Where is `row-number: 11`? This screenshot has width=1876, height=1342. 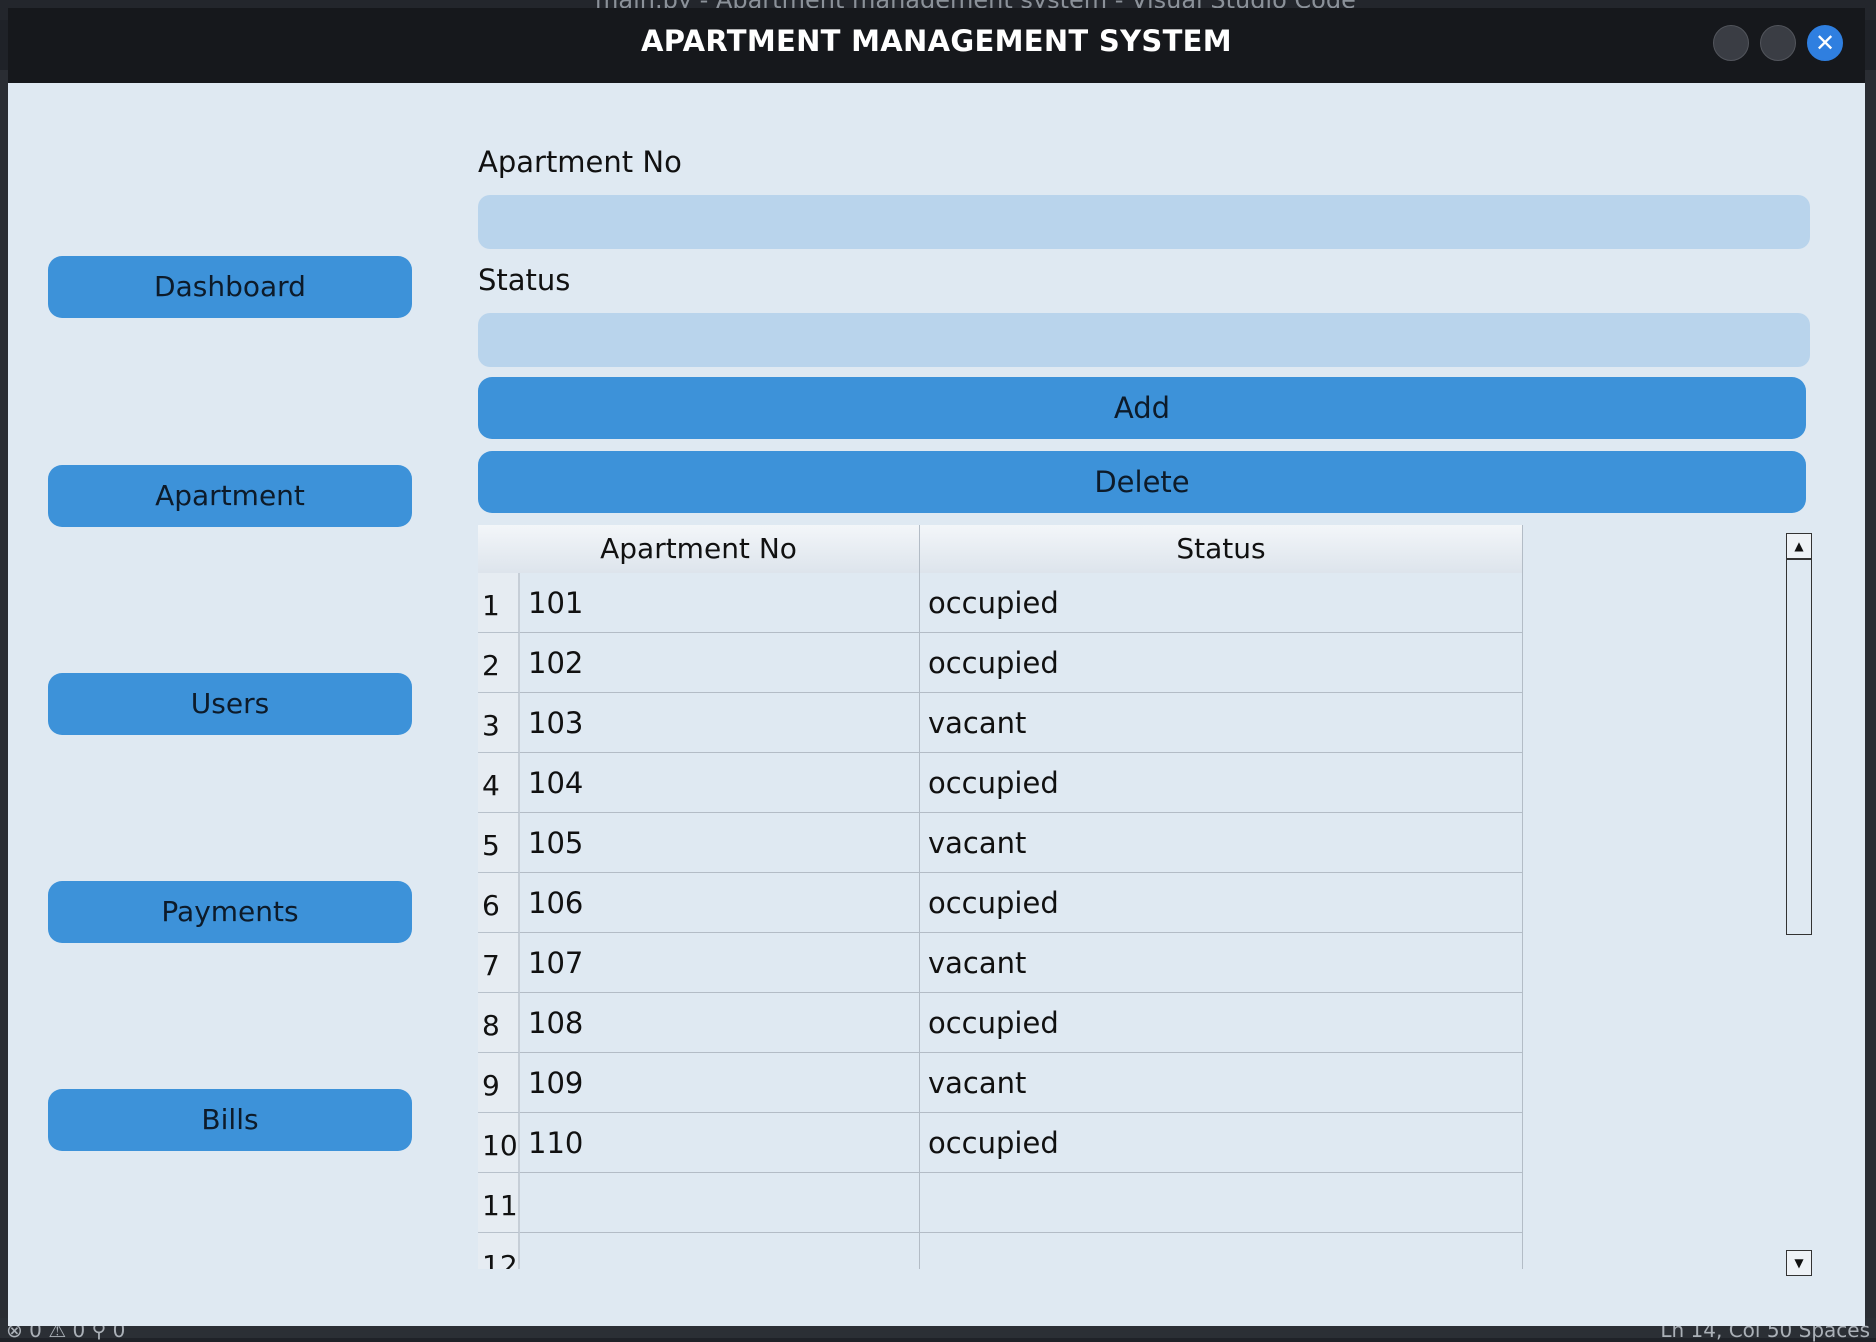 row-number: 11 is located at coordinates (499, 1203).